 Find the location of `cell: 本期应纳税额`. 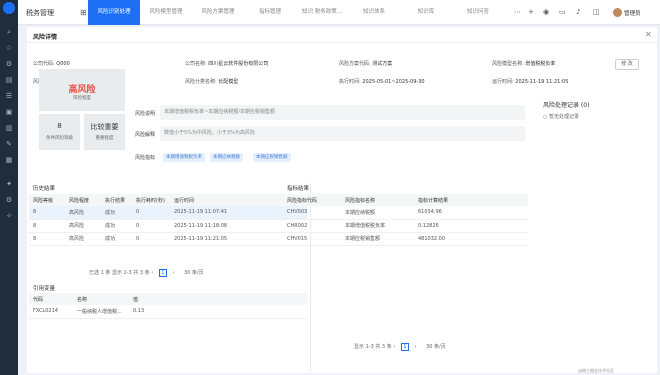

cell: 本期应纳税额 is located at coordinates (377, 213).